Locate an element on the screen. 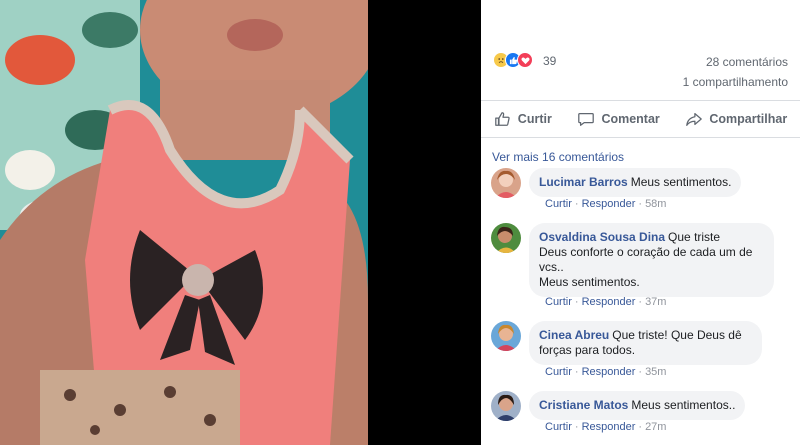  reaction-icons is located at coordinates (513, 60).